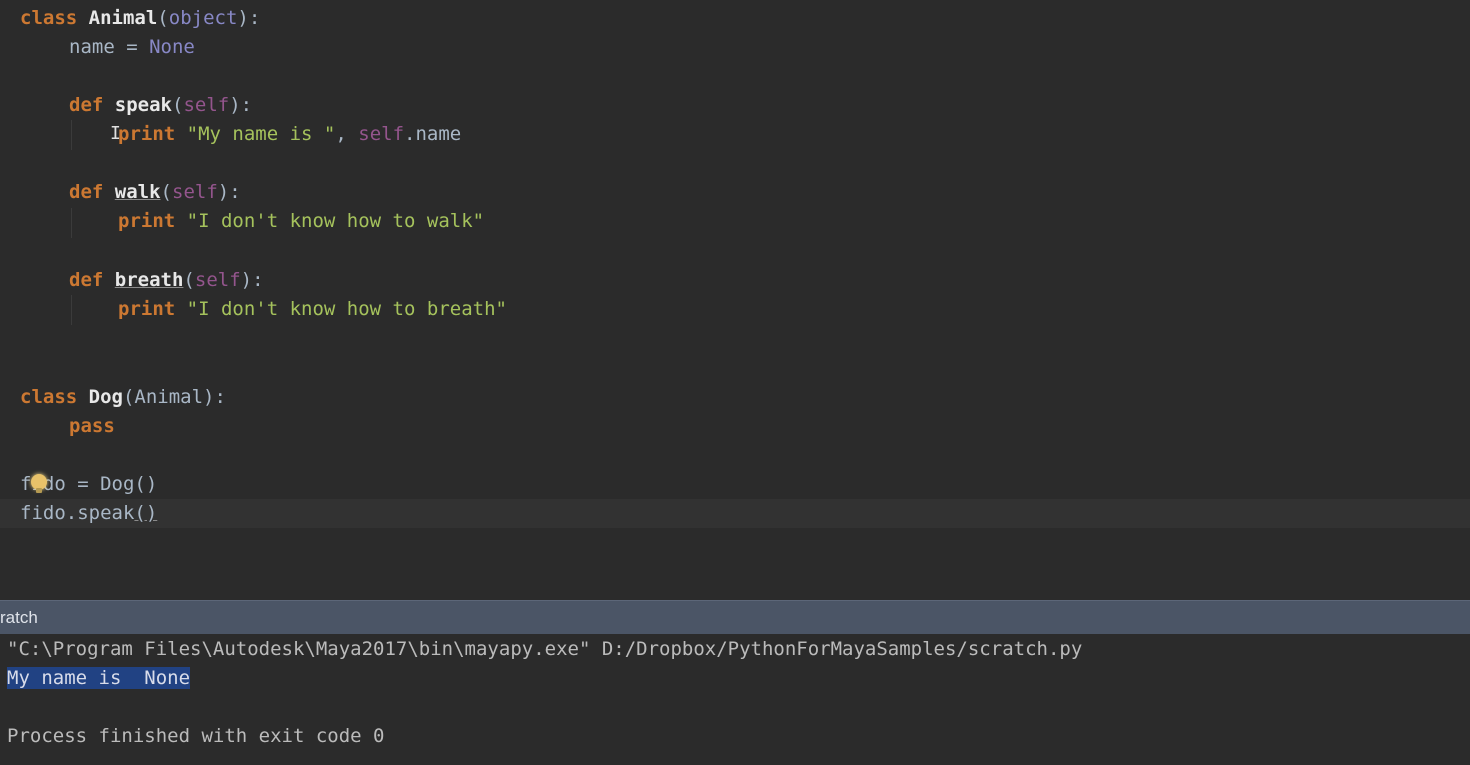 Image resolution: width=1470 pixels, height=765 pixels. Describe the element at coordinates (794, 134) in the screenshot. I see `code-line-5: print "My name is ", self.name` at that location.